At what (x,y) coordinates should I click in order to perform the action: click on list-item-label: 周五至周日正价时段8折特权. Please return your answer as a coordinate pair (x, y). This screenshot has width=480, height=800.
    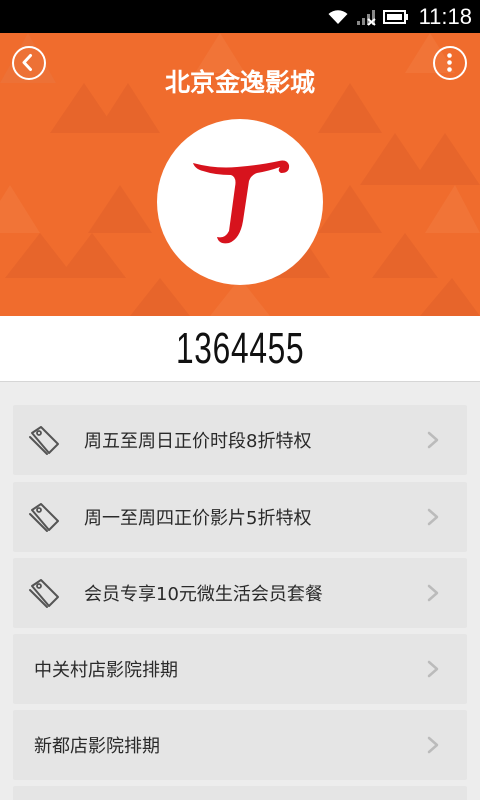
    Looking at the image, I should click on (198, 441).